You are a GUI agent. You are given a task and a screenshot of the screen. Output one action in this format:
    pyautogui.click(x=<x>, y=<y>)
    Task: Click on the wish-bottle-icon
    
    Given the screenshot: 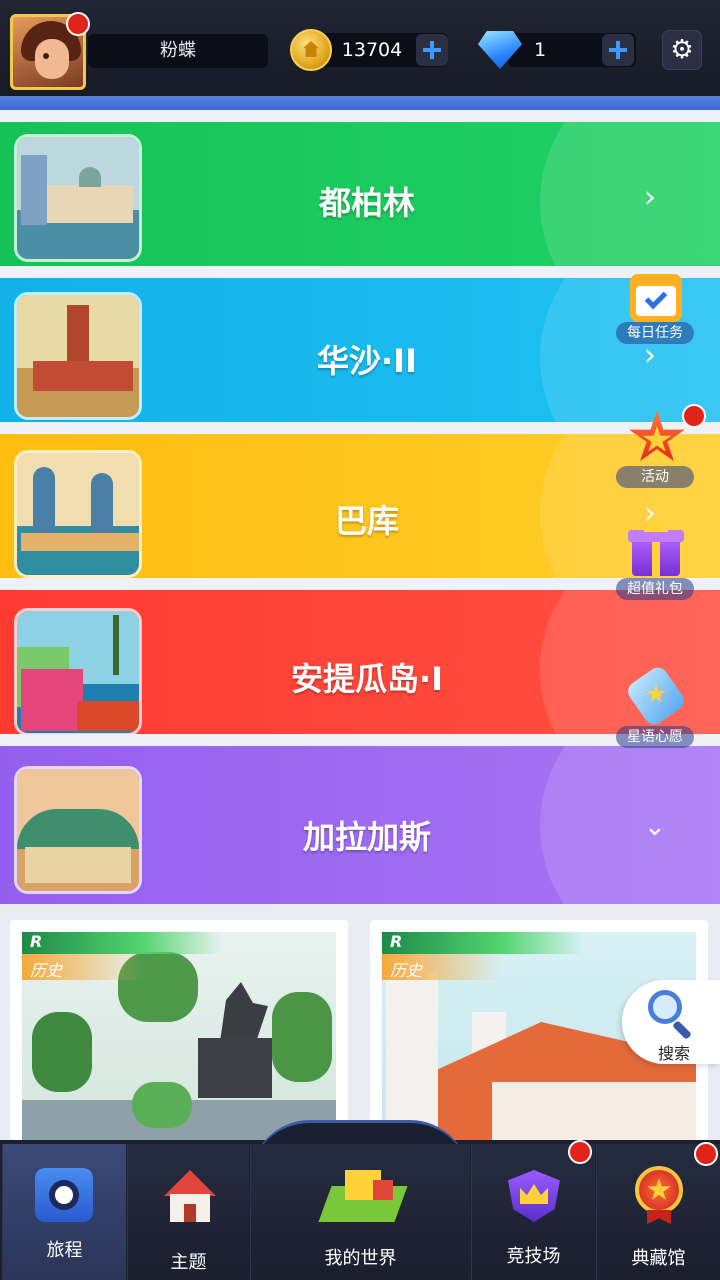 What is the action you would take?
    pyautogui.click(x=656, y=696)
    